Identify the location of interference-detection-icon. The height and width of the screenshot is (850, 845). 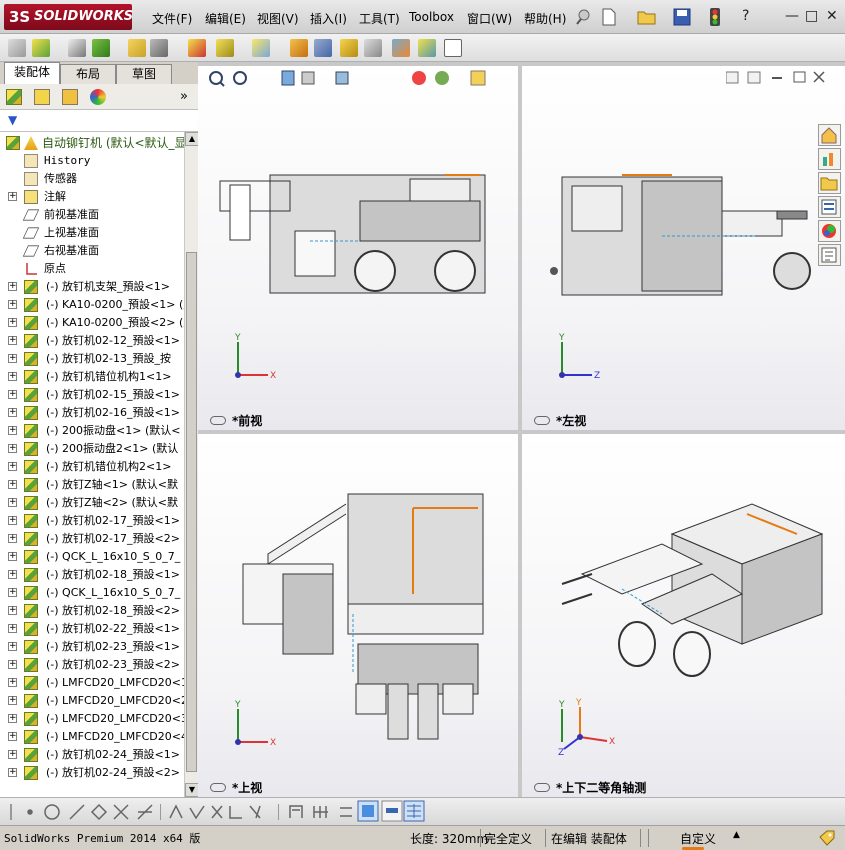
(401, 48).